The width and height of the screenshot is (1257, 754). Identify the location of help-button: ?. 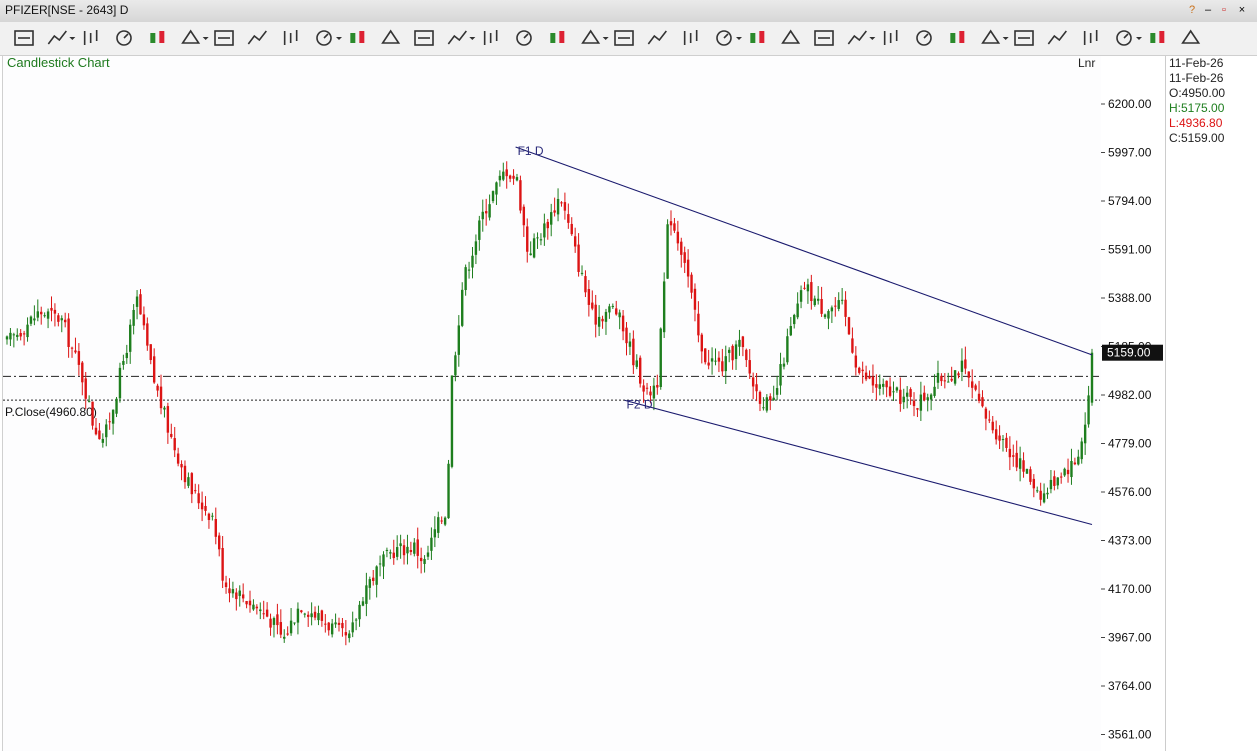
(1192, 10).